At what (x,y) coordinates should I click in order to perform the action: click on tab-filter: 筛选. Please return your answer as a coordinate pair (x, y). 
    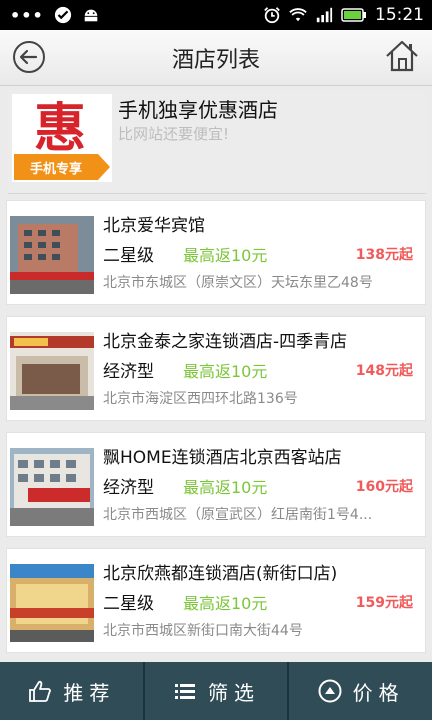
    Looking at the image, I should click on (217, 691).